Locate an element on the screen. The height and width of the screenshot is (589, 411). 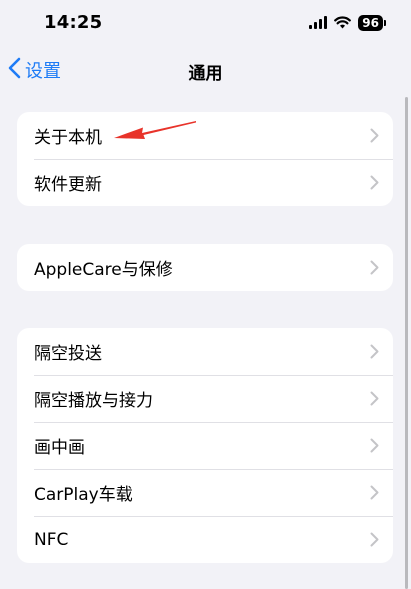
row-carplay: CarPlay车载 is located at coordinates (205, 492).